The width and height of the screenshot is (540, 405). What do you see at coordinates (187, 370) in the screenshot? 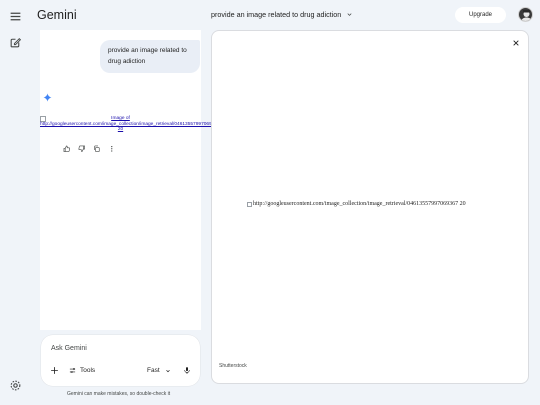
I see `microphone-icon` at bounding box center [187, 370].